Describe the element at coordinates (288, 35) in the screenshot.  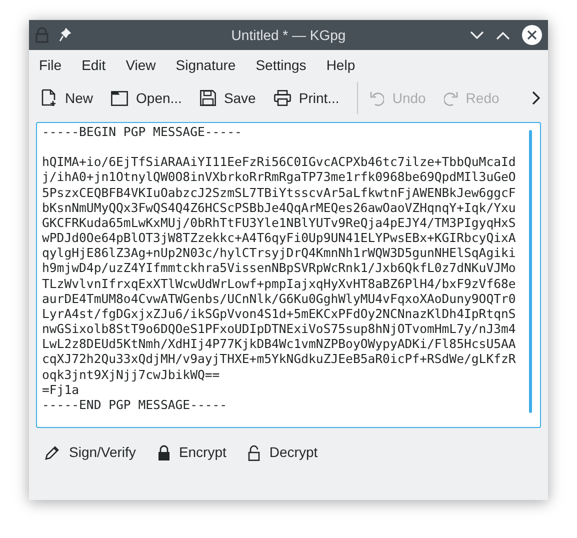
I see `window-title: Untitled * — KGpg` at that location.